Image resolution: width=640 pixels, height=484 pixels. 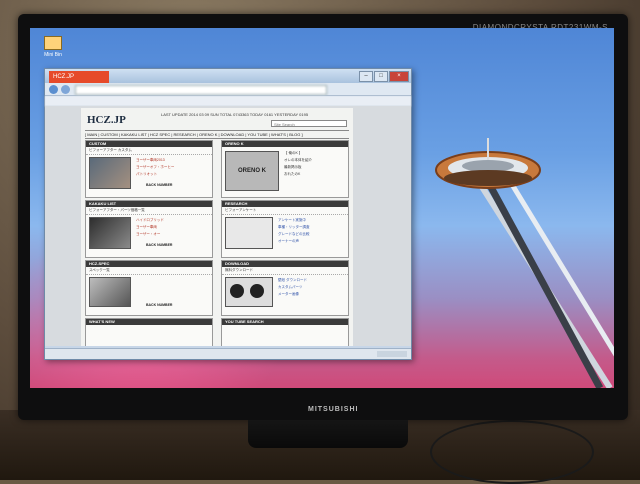 What do you see at coordinates (110, 233) in the screenshot?
I see `parts-thumbnail` at bounding box center [110, 233].